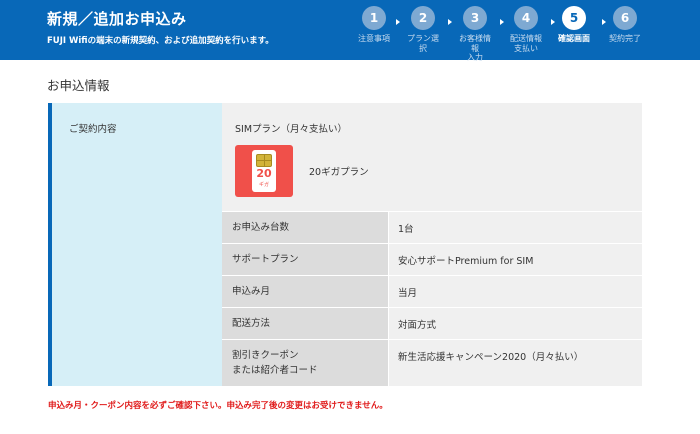  What do you see at coordinates (160, 41) in the screenshot?
I see `page-subtitle: FUJI Wifiの端末の新規契約、および追加契約を行います。` at bounding box center [160, 41].